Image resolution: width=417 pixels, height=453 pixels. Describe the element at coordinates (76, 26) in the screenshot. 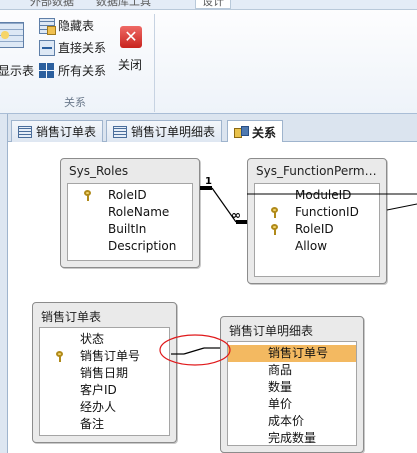

I see `hide-table-label: 隐藏表` at that location.